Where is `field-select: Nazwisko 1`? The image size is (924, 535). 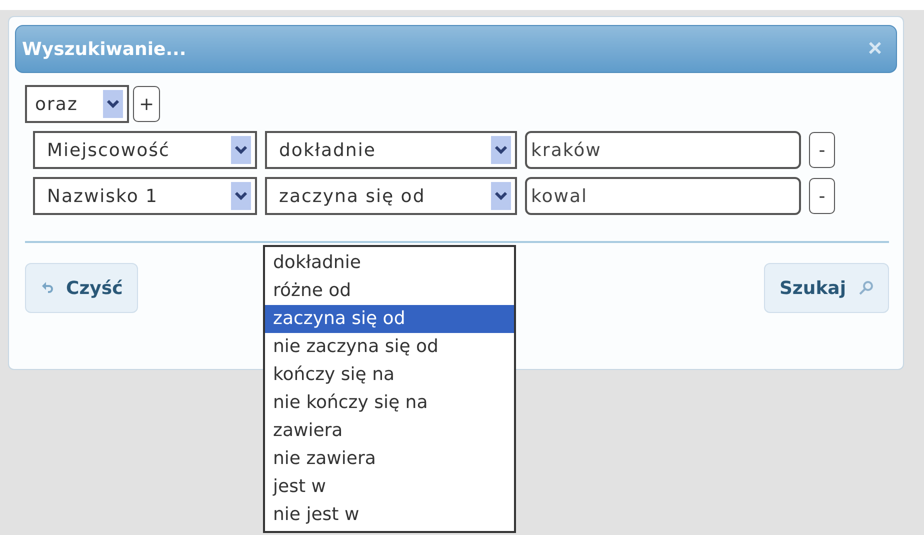 field-select: Nazwisko 1 is located at coordinates (145, 196).